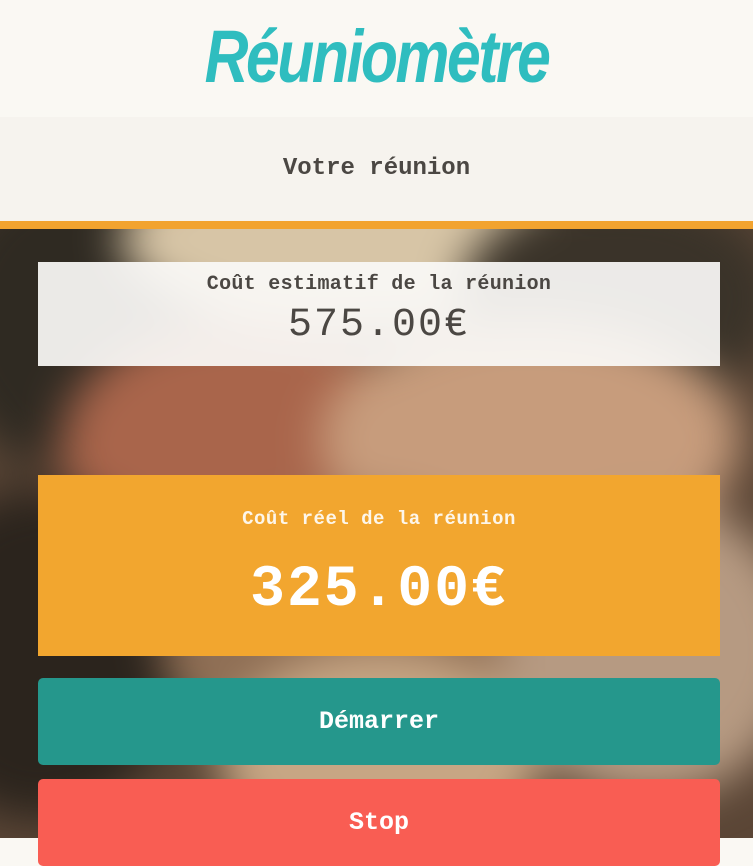 Image resolution: width=753 pixels, height=866 pixels. Describe the element at coordinates (379, 519) in the screenshot. I see `actual-cost-label: Coût réel de la réunion` at that location.